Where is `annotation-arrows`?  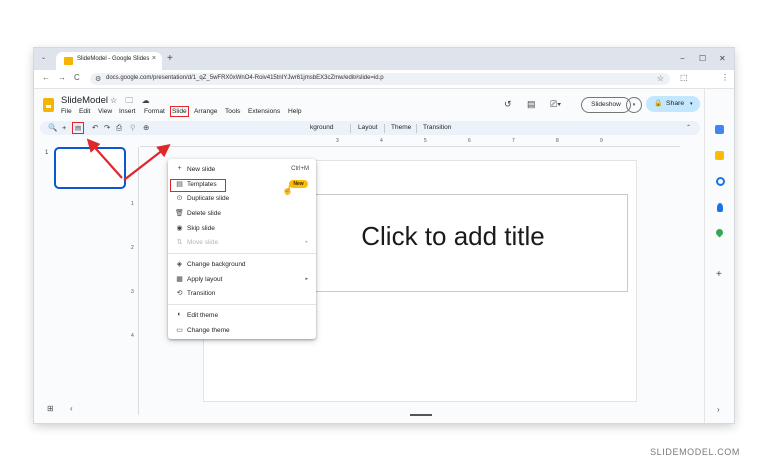
annotation-arrows is located at coordinates (128, 159).